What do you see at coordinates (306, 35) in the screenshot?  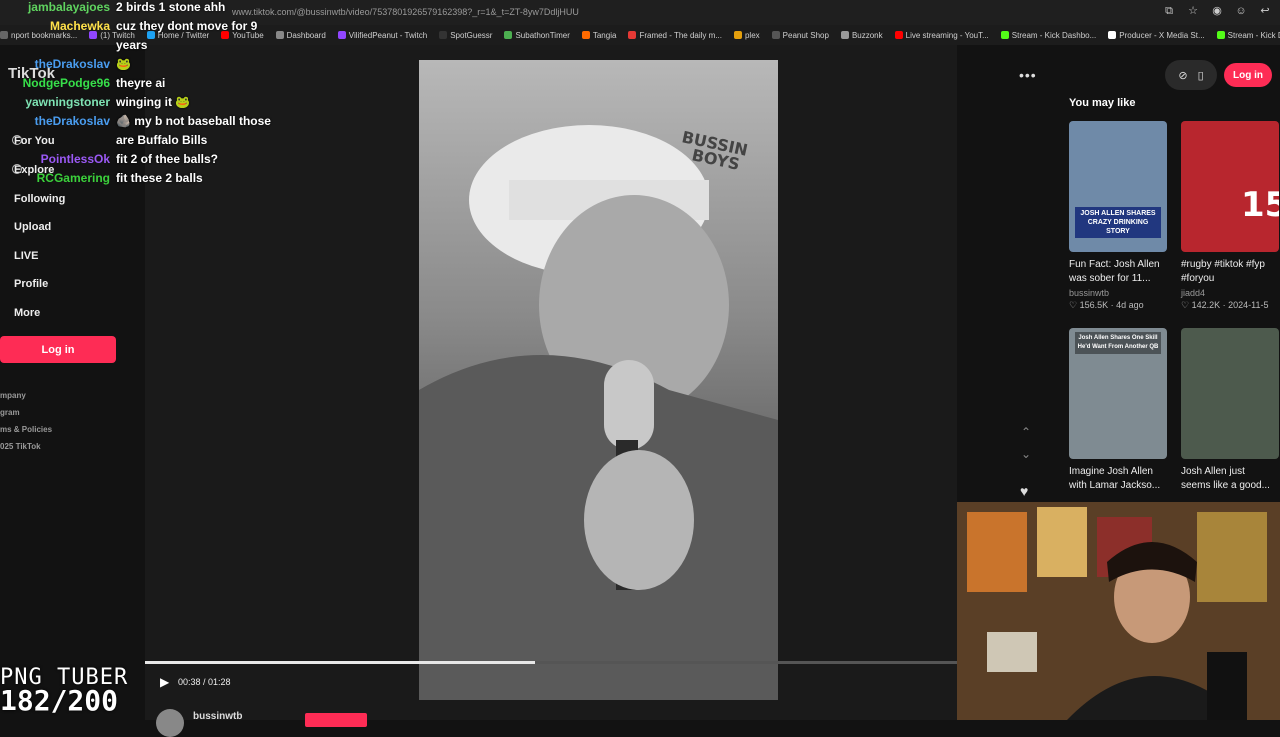 I see `bookmark-label: Dashboard` at bounding box center [306, 35].